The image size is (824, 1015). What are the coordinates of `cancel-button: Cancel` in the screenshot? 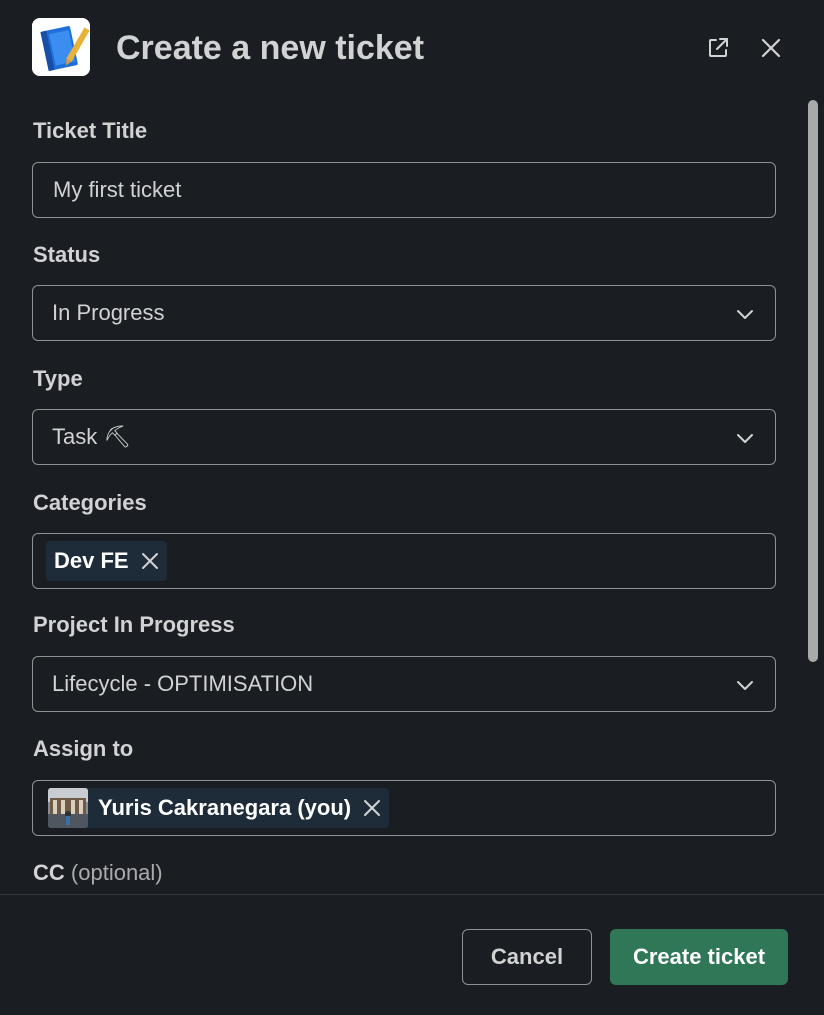 It's located at (527, 957).